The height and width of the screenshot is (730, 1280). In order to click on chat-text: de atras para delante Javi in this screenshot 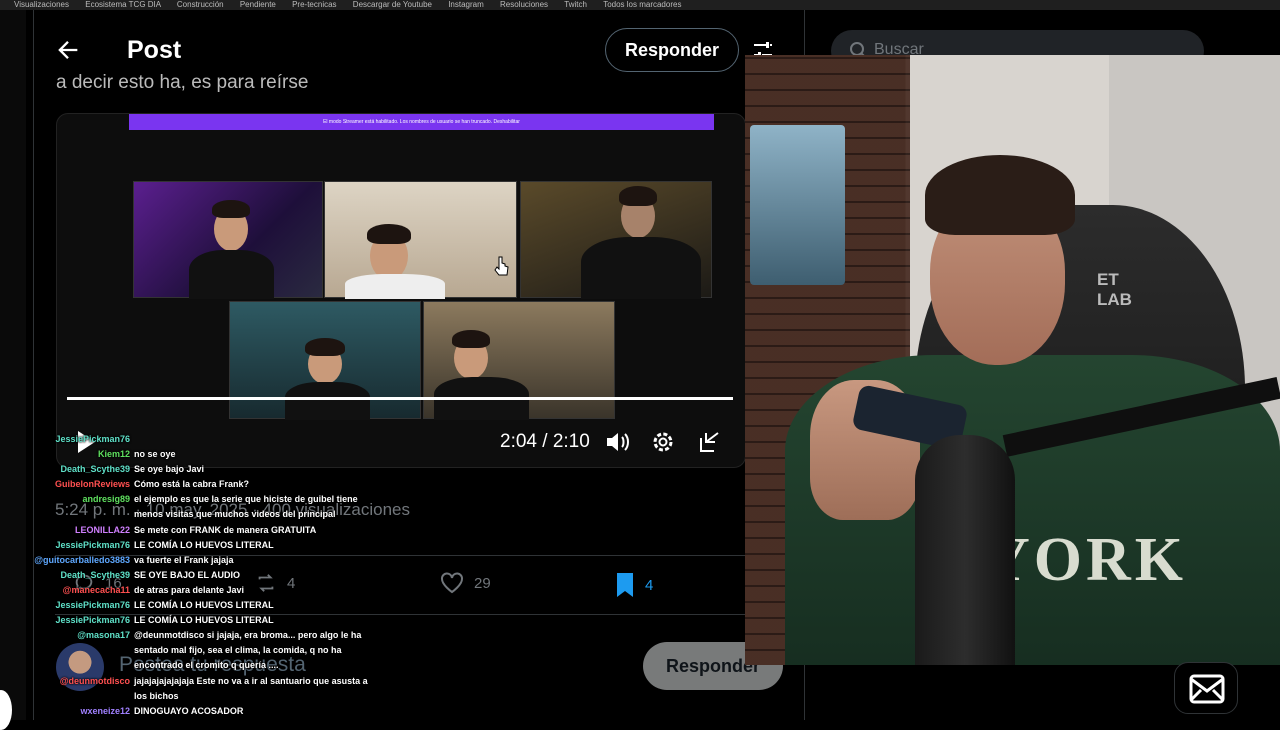, I will do `click(189, 589)`.